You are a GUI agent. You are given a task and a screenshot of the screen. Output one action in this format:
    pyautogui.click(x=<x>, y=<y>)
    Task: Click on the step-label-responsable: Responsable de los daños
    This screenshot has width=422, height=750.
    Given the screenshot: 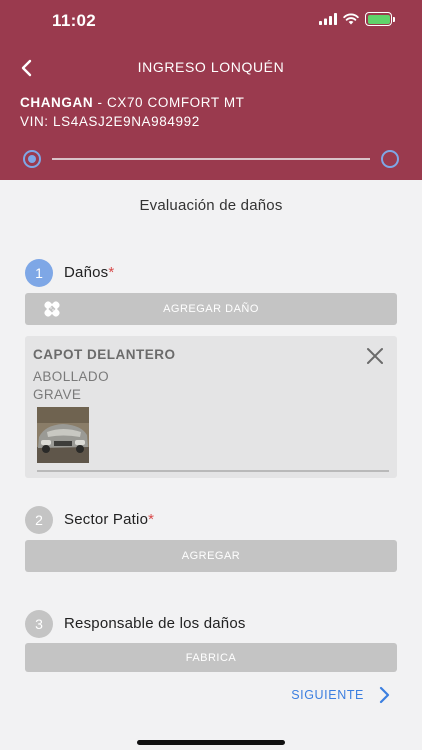 What is the action you would take?
    pyautogui.click(x=155, y=623)
    